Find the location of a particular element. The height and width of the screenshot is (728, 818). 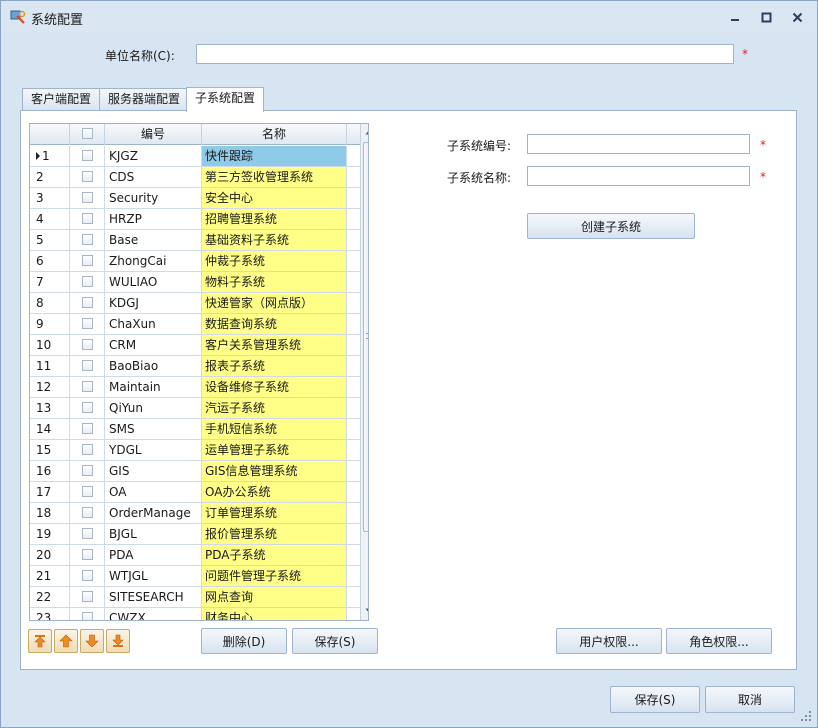

table-row: 22 SITESEARCH 网点查询 is located at coordinates (199, 597).